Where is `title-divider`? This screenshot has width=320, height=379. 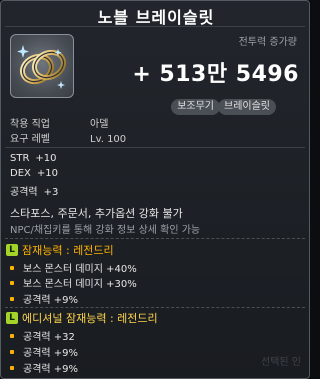 title-divider is located at coordinates (155, 26).